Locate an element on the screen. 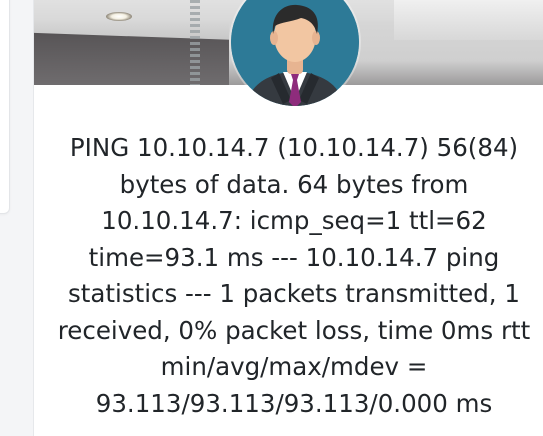  avatar is located at coordinates (295, 53).